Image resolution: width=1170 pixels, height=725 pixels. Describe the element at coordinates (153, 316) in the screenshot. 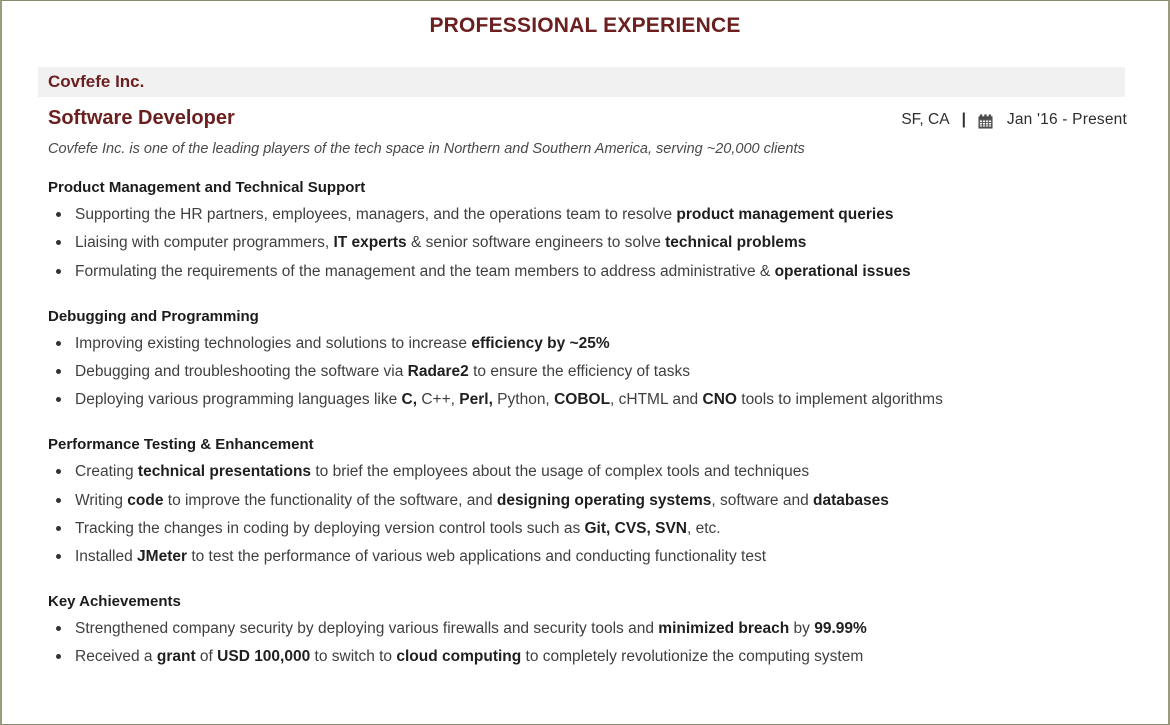

I see `section-heading: Debugging and Programming` at that location.